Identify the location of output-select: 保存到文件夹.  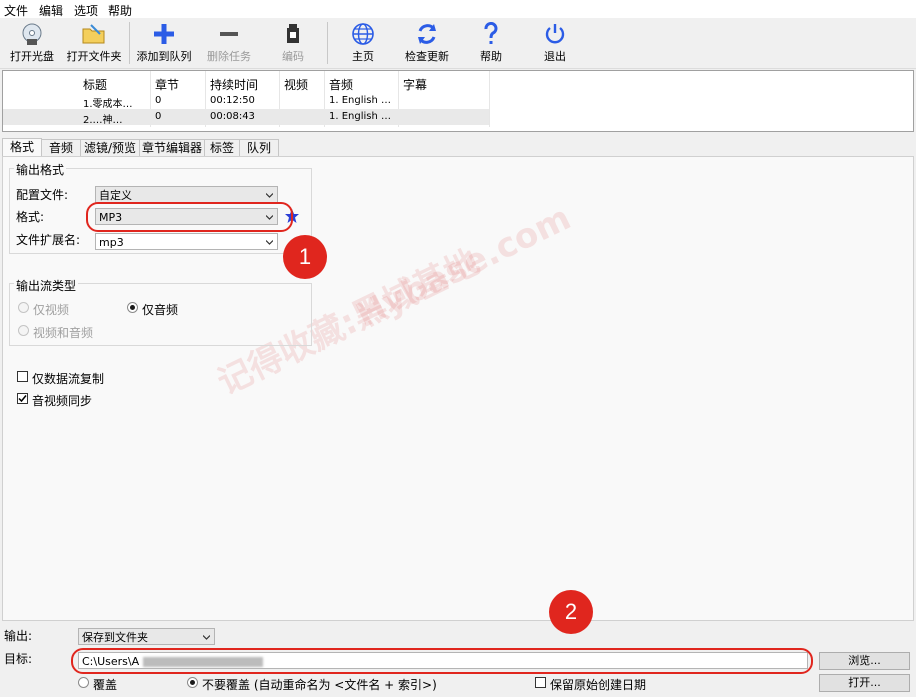
(146, 636).